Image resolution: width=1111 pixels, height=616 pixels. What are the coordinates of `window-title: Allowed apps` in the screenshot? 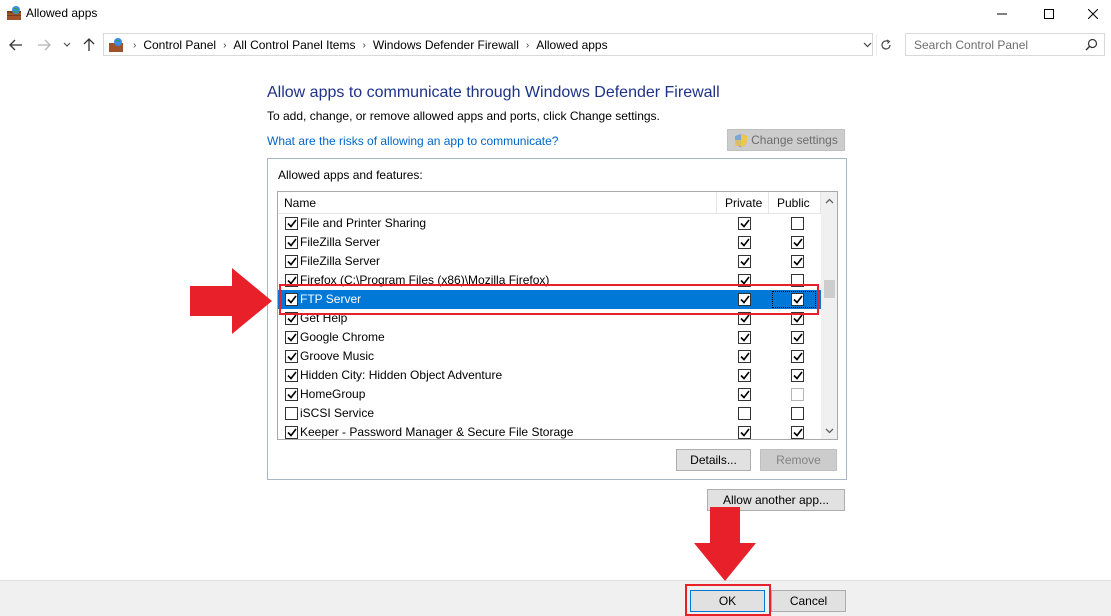 It's located at (61, 13).